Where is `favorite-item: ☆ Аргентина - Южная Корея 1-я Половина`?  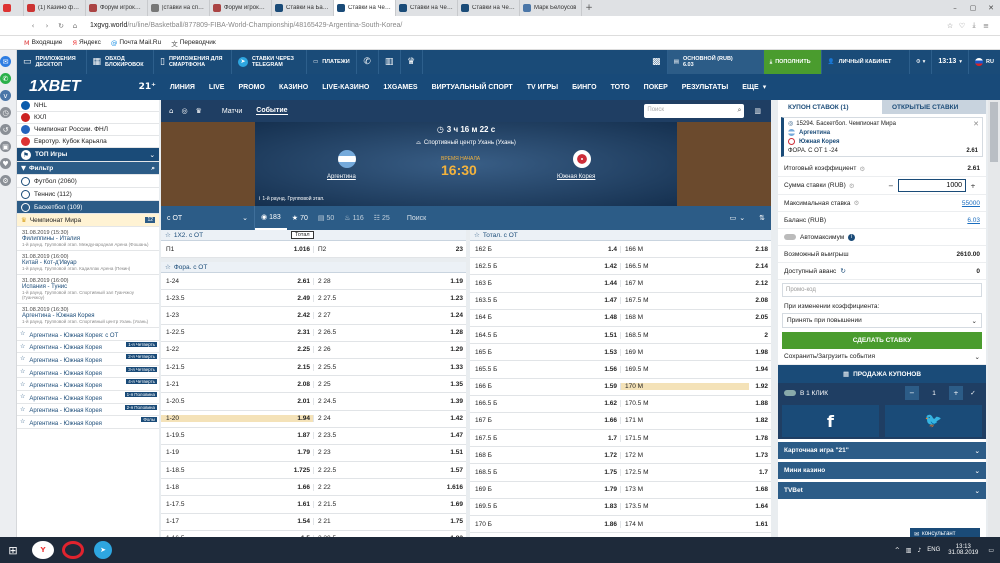 favorite-item: ☆ Аргентина - Южная Корея 1-я Половина is located at coordinates (88, 397).